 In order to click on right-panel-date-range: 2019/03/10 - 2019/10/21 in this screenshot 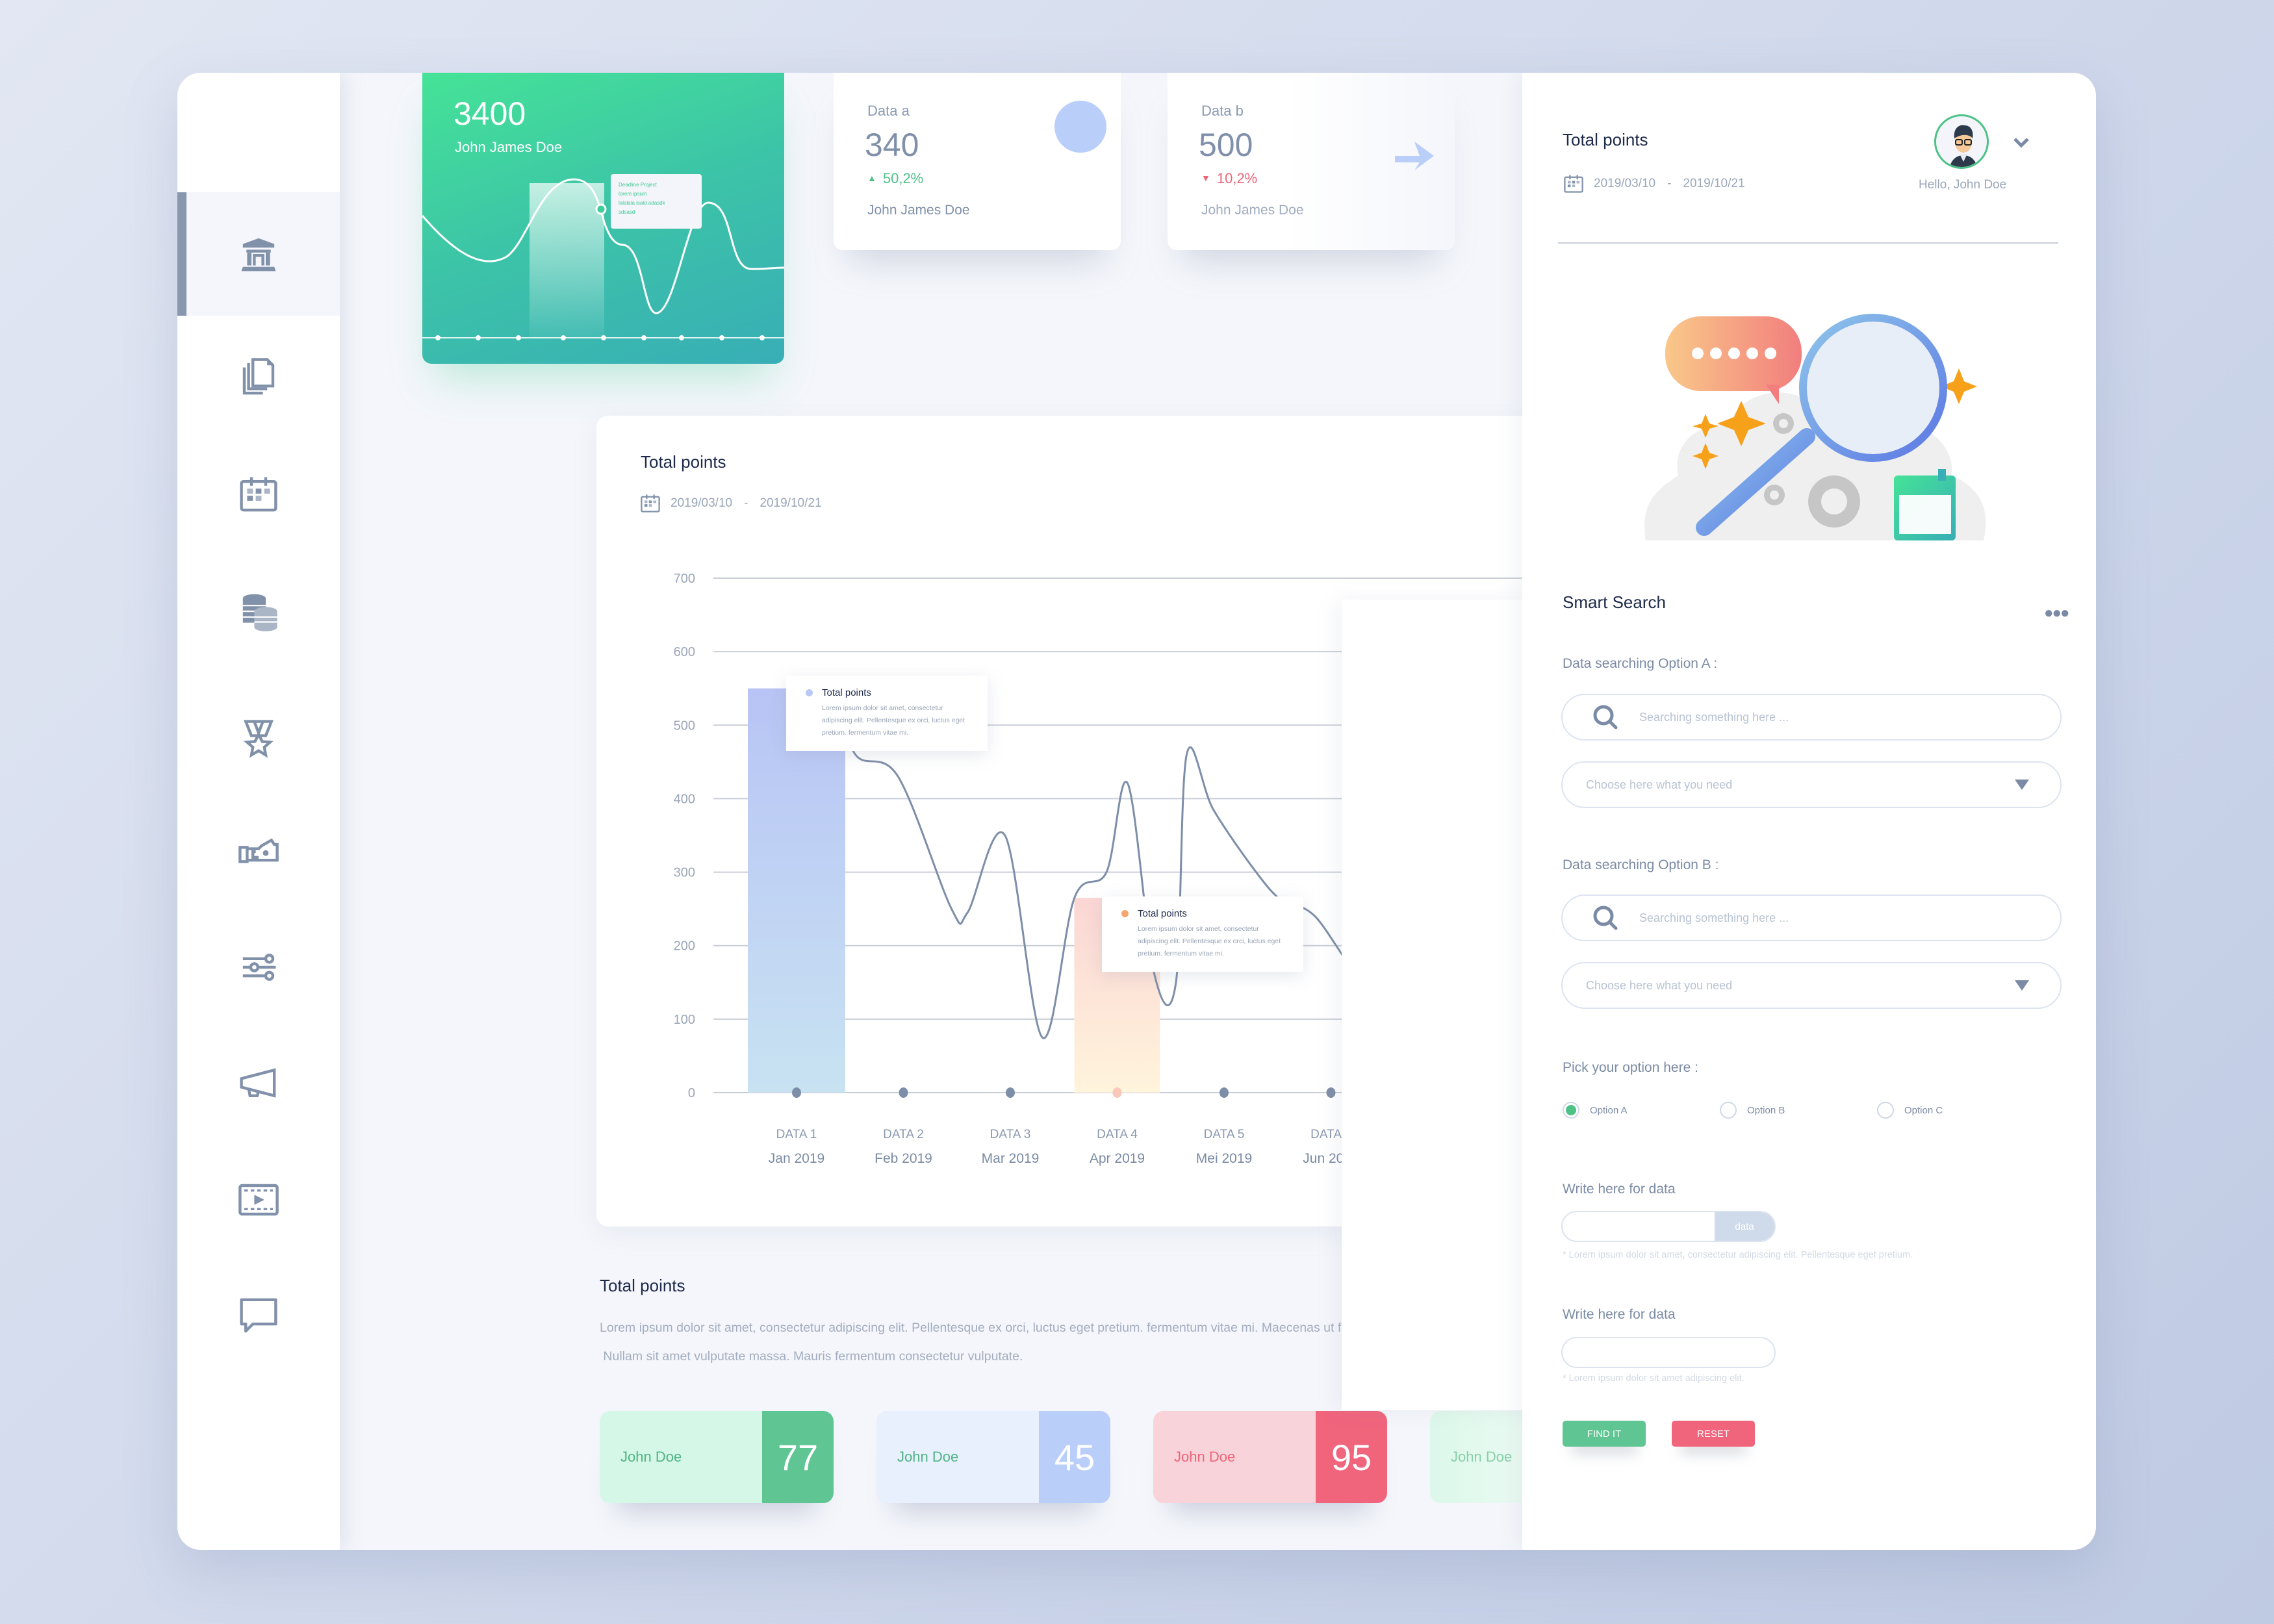, I will do `click(1654, 184)`.